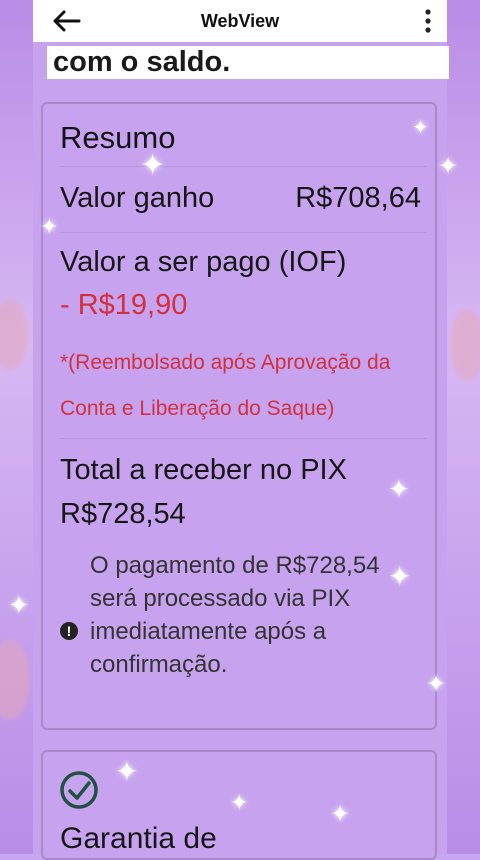  Describe the element at coordinates (462, 427) in the screenshot. I see `background-right` at that location.